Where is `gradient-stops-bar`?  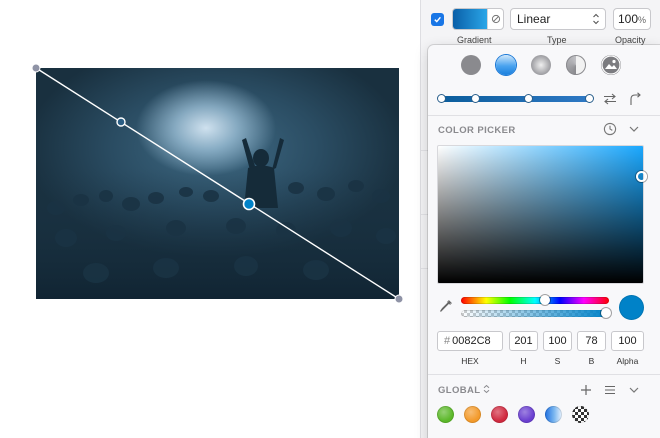 gradient-stops-bar is located at coordinates (515, 99).